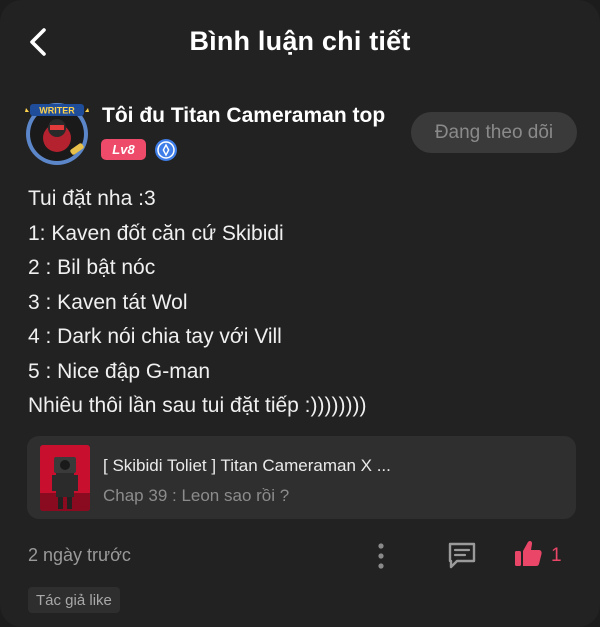  Describe the element at coordinates (243, 116) in the screenshot. I see `username: Tôi đu Titan Cameraman top` at that location.